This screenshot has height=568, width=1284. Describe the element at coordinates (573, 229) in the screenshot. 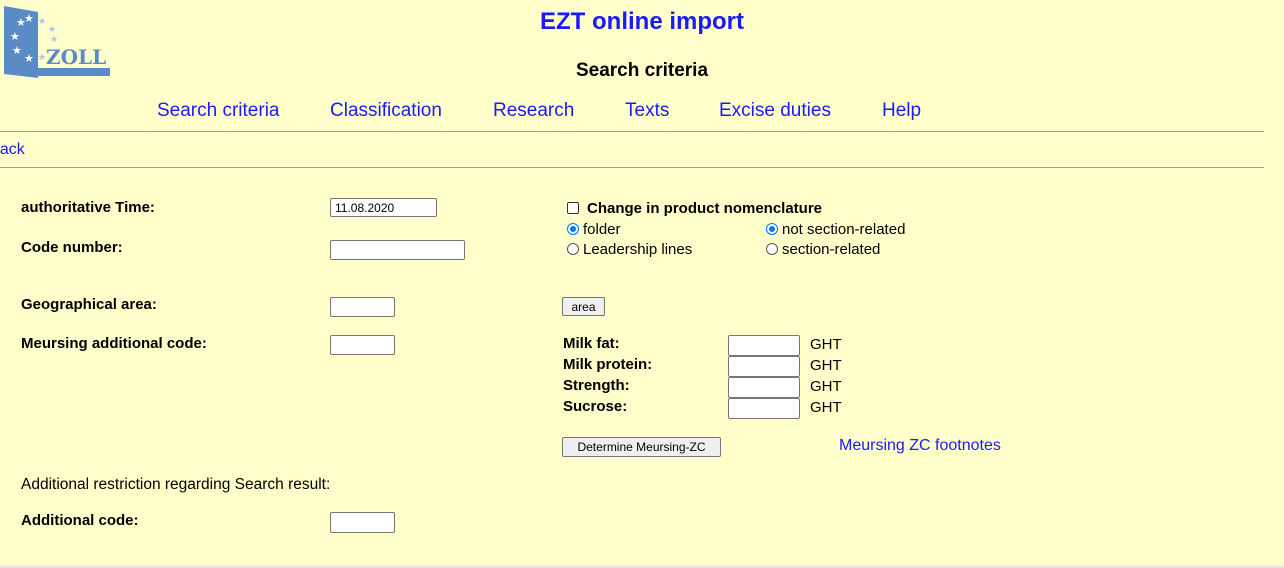

I see `folder-radio` at that location.